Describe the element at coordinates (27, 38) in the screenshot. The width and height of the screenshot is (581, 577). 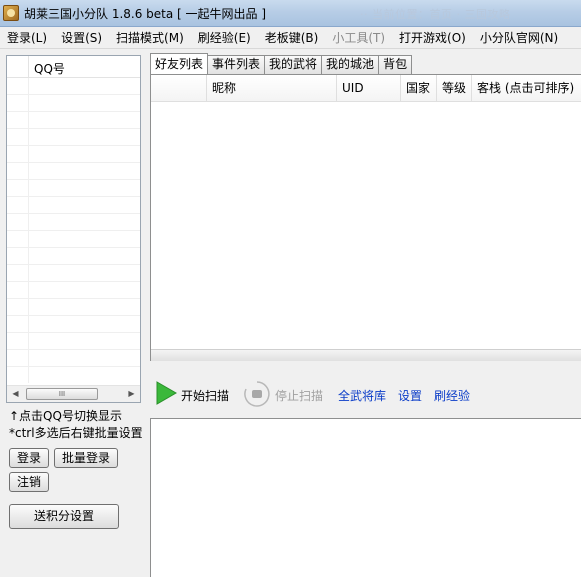
I see `menu-login: 登录(L)` at that location.